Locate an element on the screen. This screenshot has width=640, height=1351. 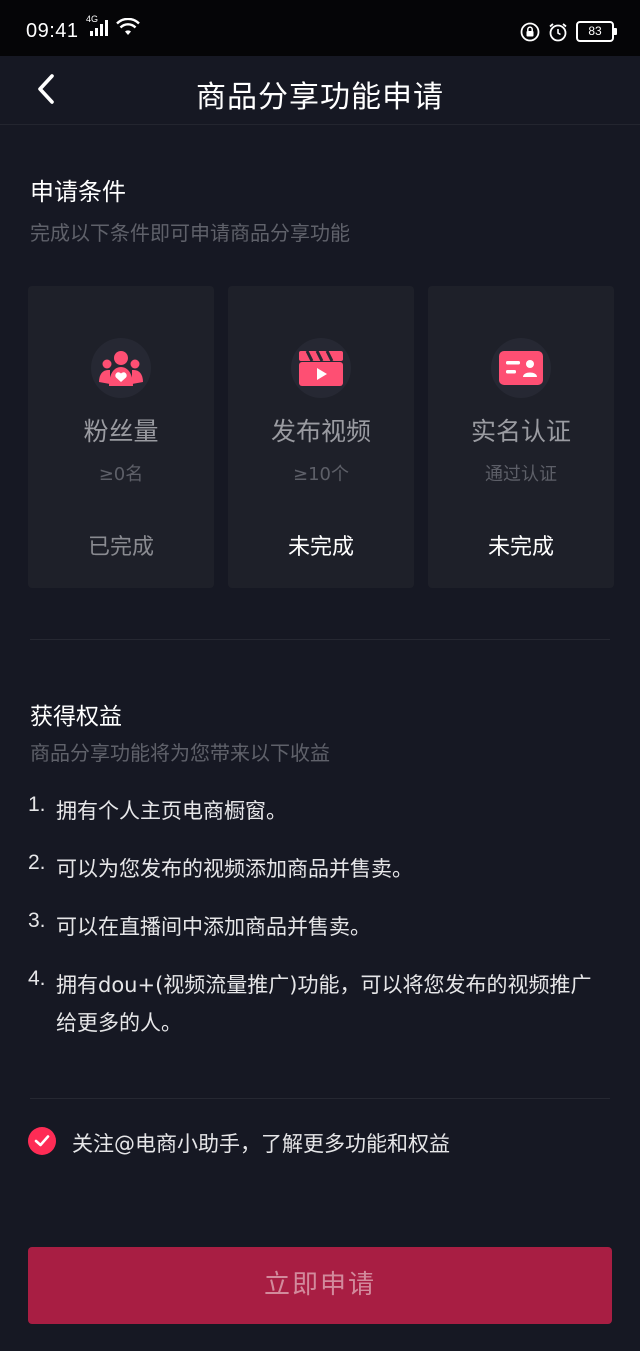
follow-label: 关注@电商小助手，了解更多功能和权益 is located at coordinates (261, 1143).